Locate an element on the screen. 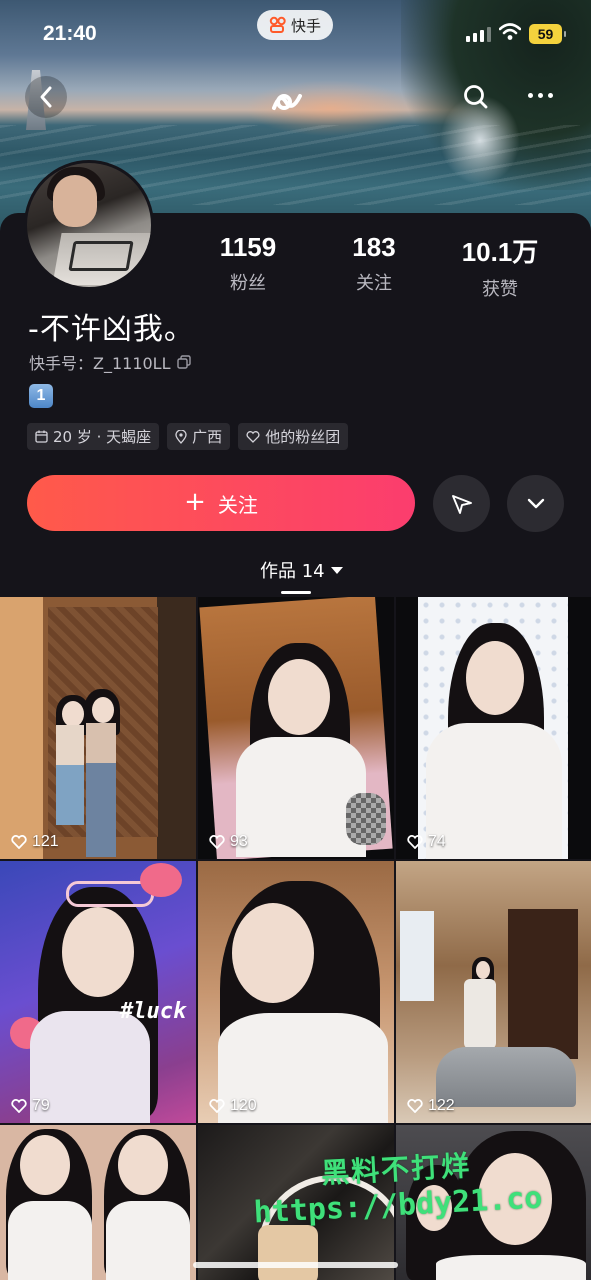  profile-tags: 20 岁 · 天蝎座 广西 他的粉丝团 is located at coordinates (188, 436).